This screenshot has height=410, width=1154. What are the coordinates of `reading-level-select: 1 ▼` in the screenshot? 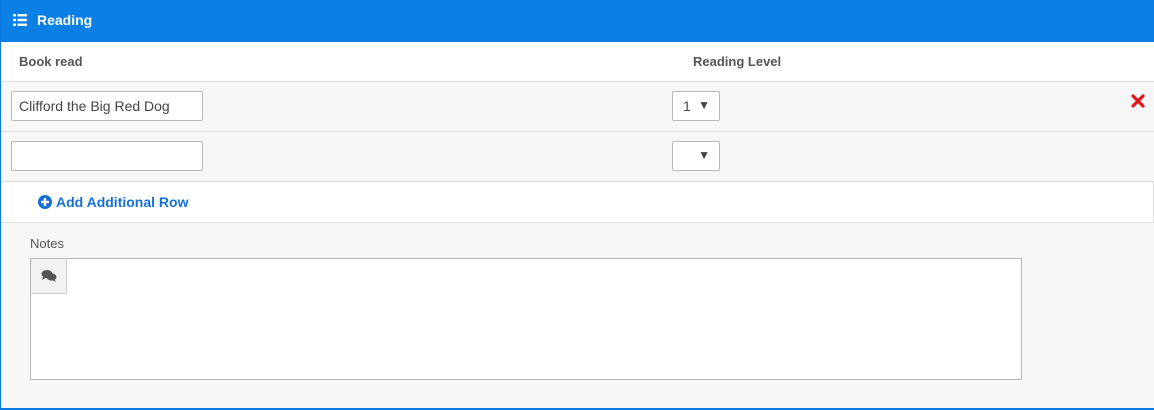 It's located at (696, 106).